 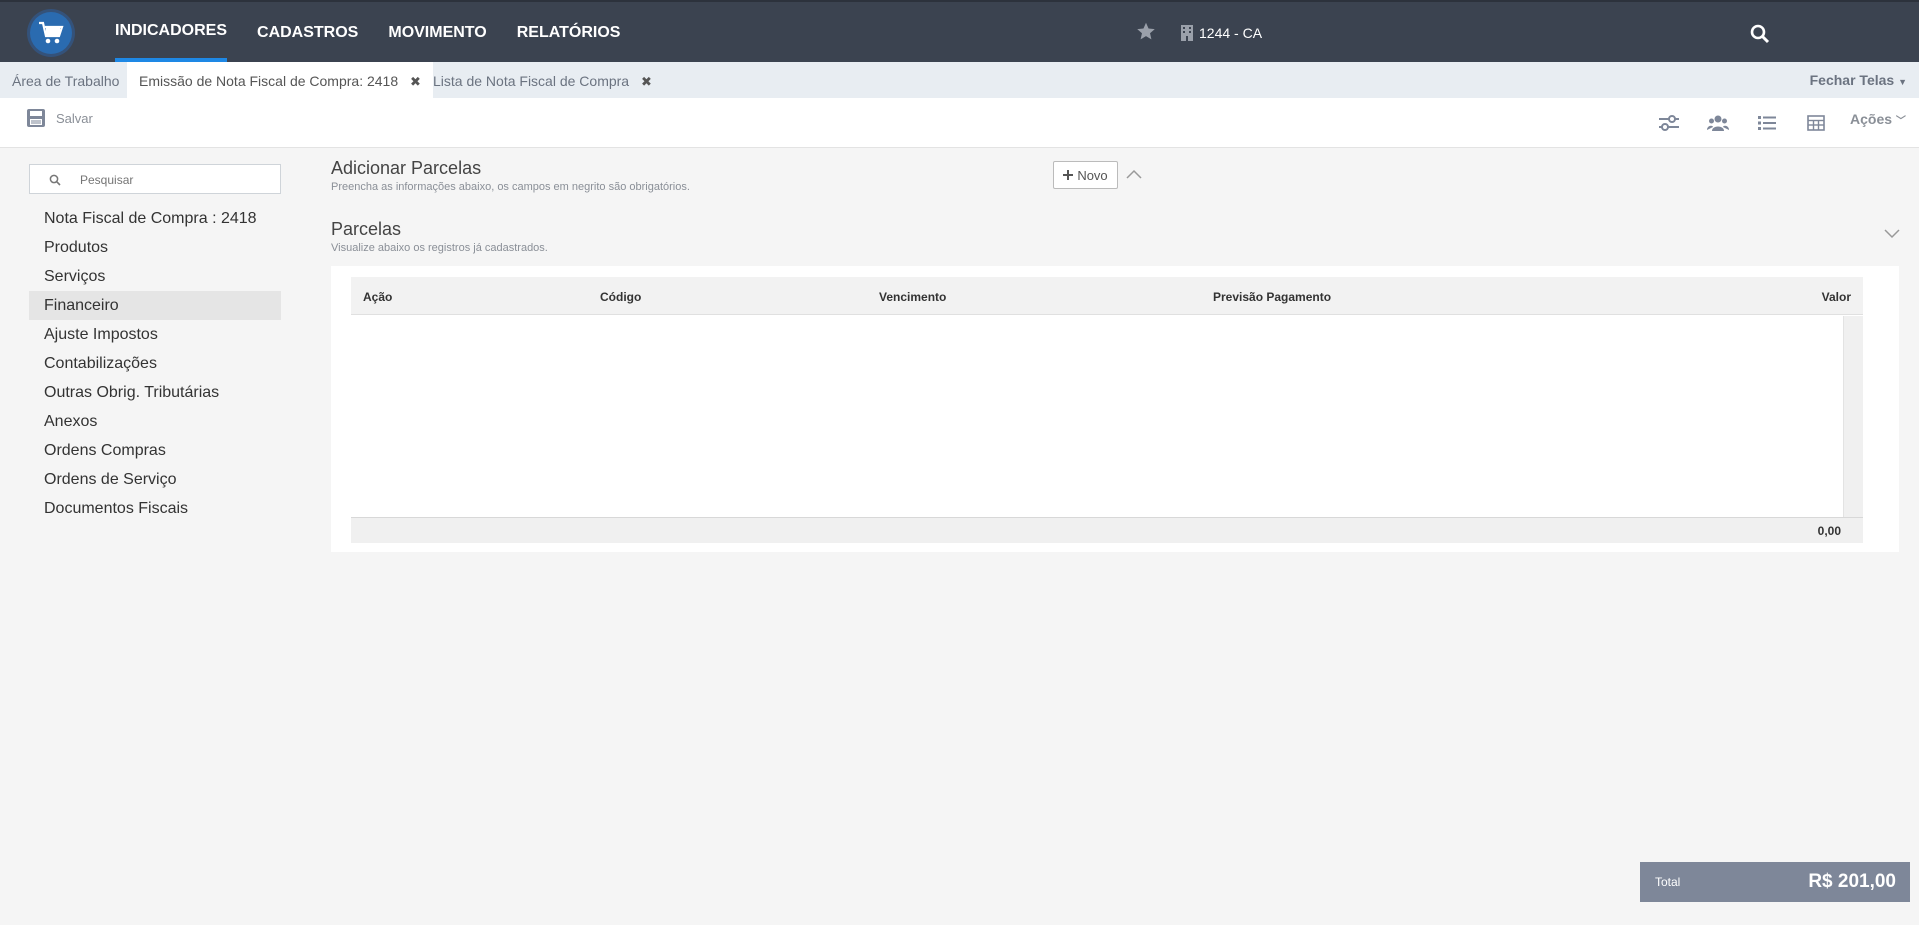 What do you see at coordinates (155, 334) in the screenshot?
I see `sidebar-item-ajuste-impostos: Ajuste Impostos` at bounding box center [155, 334].